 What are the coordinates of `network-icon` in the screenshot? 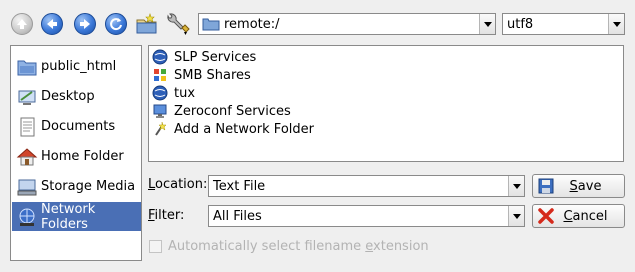 It's located at (27, 217).